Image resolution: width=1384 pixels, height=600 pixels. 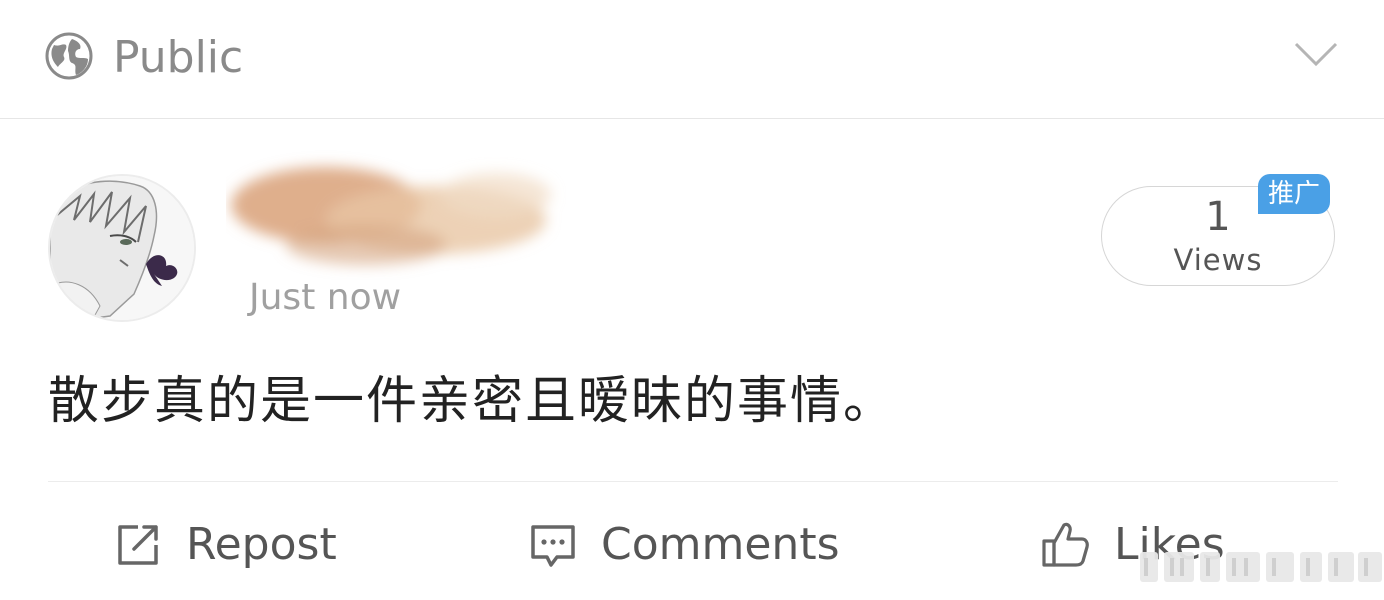 I want to click on comments-label: Comments, so click(x=720, y=544).